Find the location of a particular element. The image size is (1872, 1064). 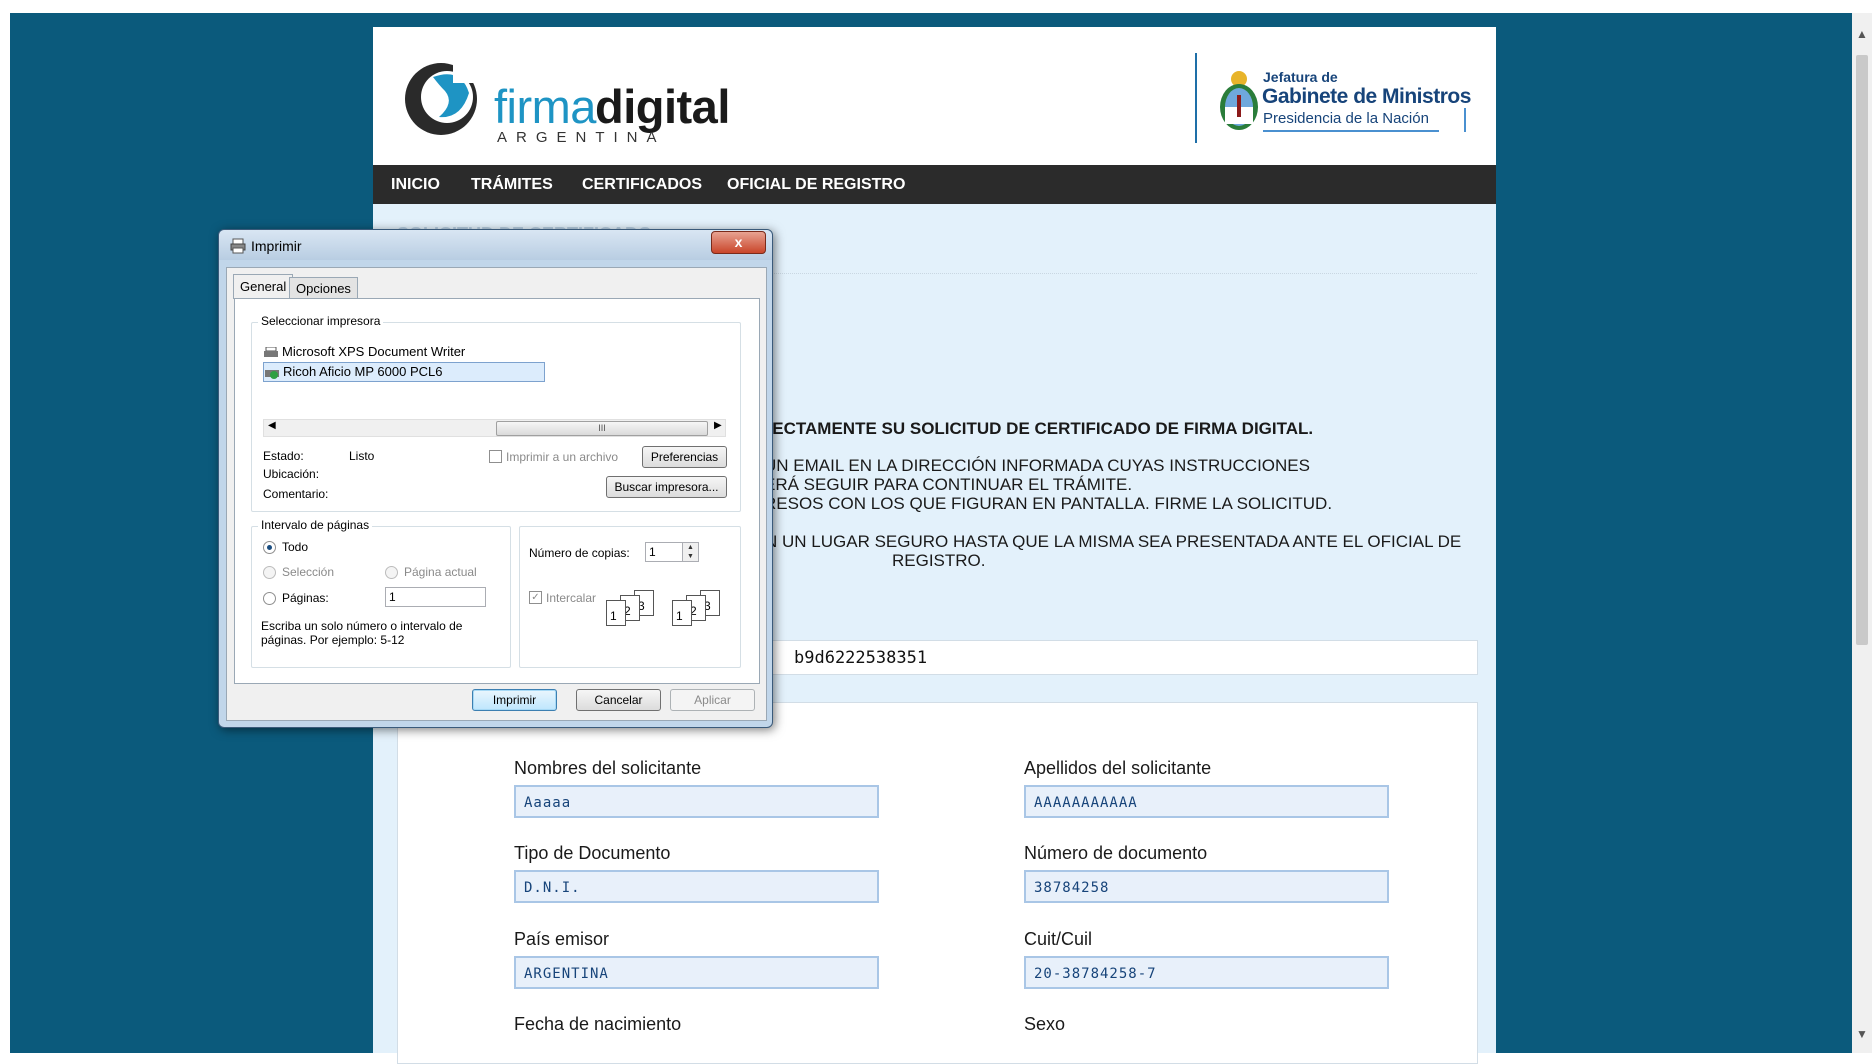

range-pages-label: Páginas: is located at coordinates (305, 598).